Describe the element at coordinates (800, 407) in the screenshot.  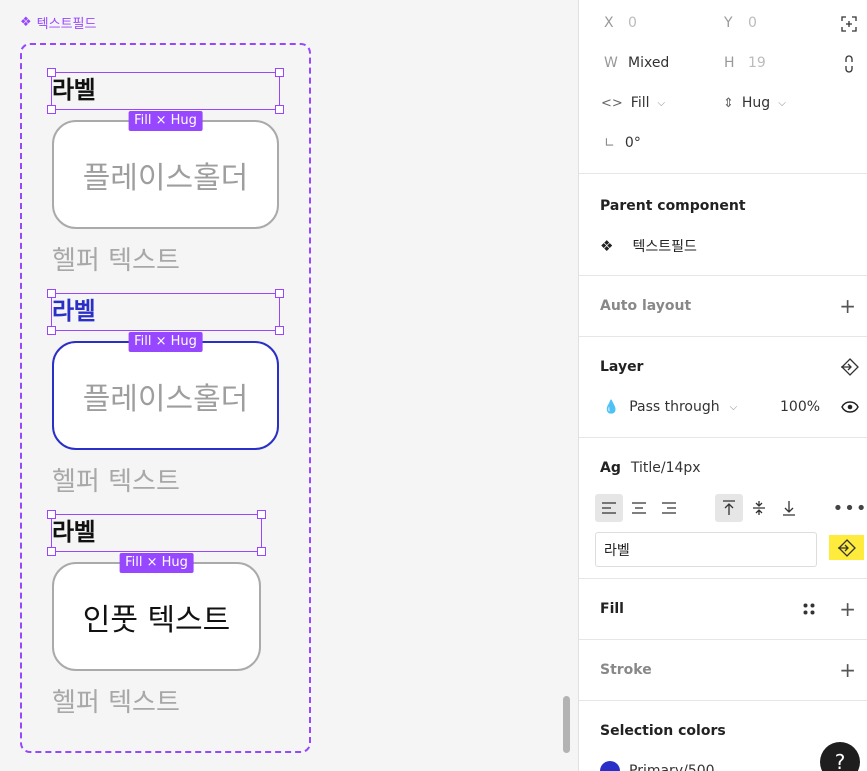
I see `opacity-value: 100%` at that location.